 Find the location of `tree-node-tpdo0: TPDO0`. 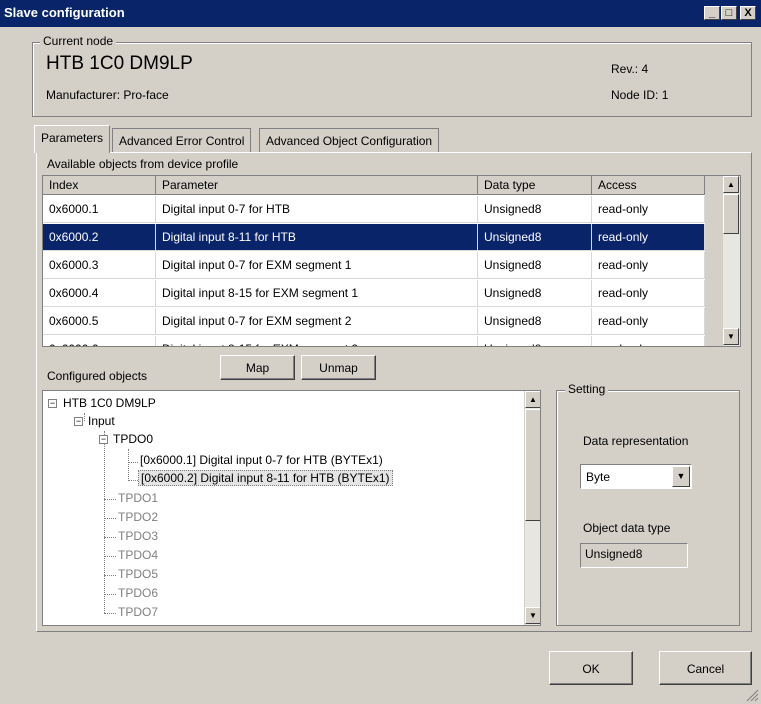

tree-node-tpdo0: TPDO0 is located at coordinates (133, 439).